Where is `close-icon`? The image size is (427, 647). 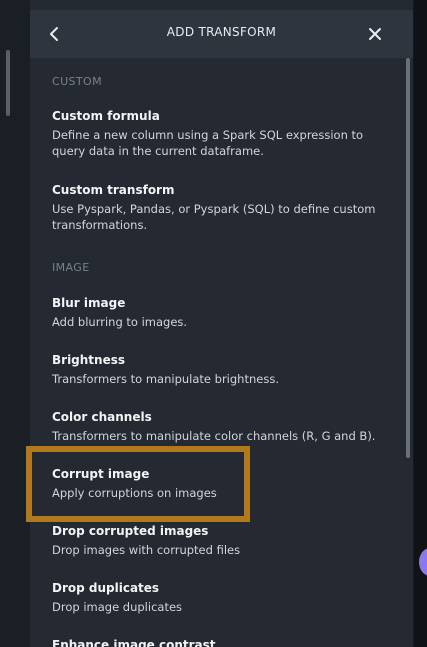
close-icon is located at coordinates (375, 34).